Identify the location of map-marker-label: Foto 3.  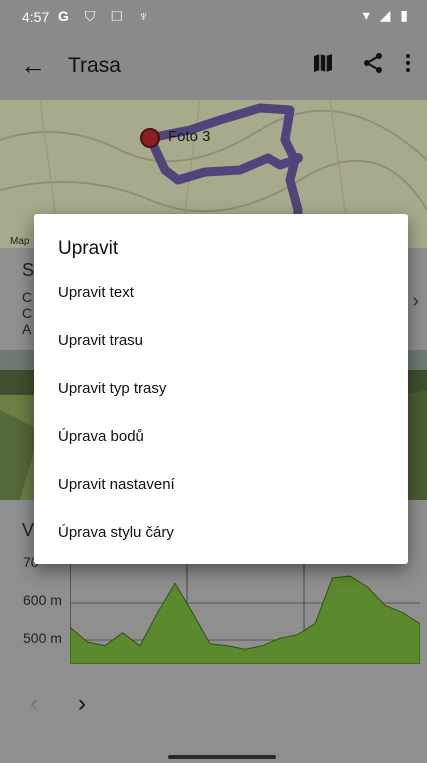
(189, 136).